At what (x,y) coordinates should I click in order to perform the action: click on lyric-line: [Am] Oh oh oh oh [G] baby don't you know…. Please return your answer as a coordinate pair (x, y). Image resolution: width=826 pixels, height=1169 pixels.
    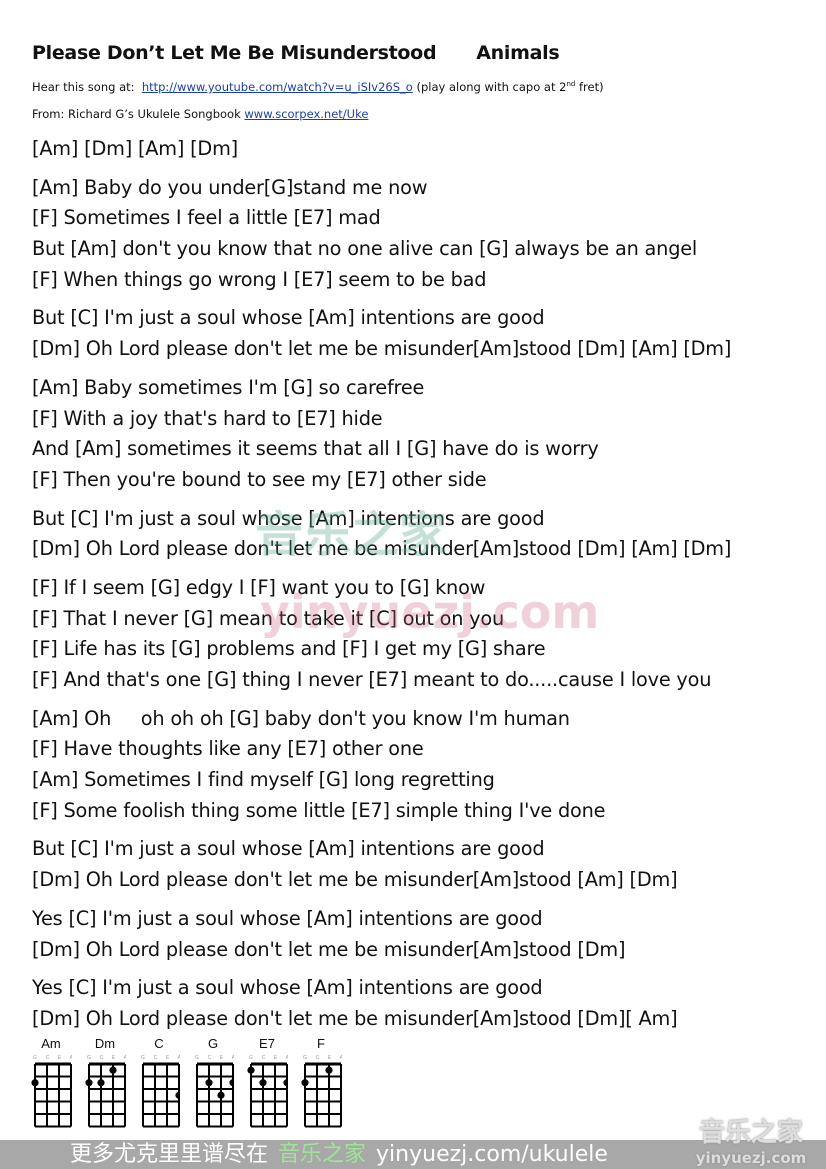
    Looking at the image, I should click on (301, 718).